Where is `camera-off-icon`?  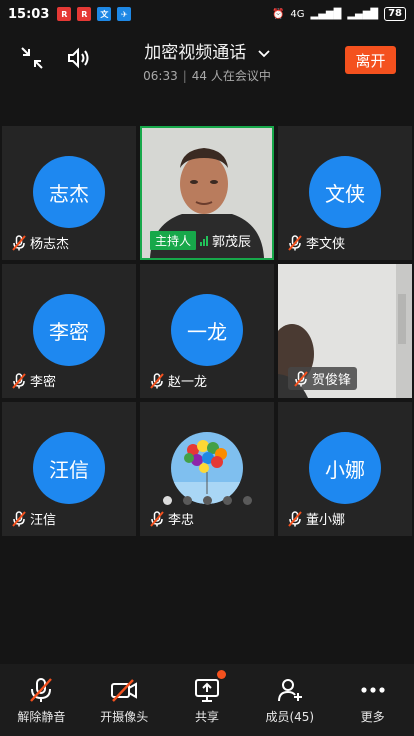 camera-off-icon is located at coordinates (124, 690).